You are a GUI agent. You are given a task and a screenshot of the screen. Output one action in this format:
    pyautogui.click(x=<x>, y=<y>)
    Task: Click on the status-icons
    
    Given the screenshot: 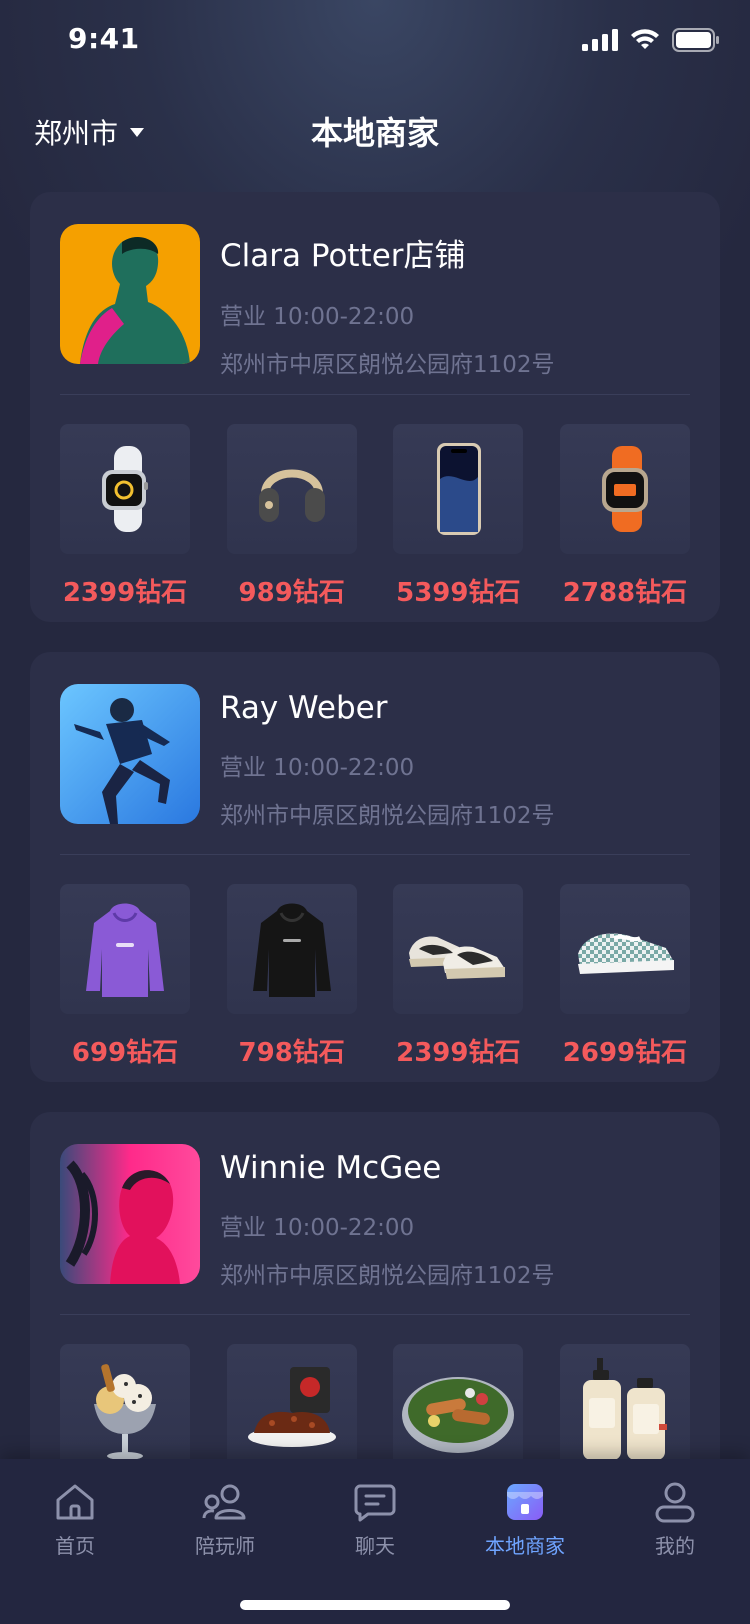 What is the action you would take?
    pyautogui.click(x=651, y=40)
    